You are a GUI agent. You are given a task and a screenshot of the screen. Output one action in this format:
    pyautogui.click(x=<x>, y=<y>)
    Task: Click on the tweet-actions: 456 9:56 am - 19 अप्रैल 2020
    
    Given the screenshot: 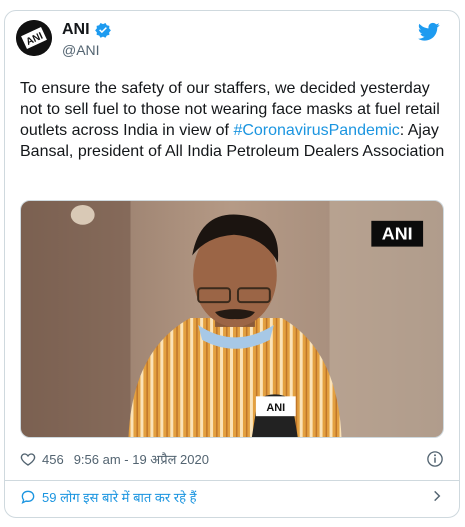 What is the action you would take?
    pyautogui.click(x=232, y=459)
    